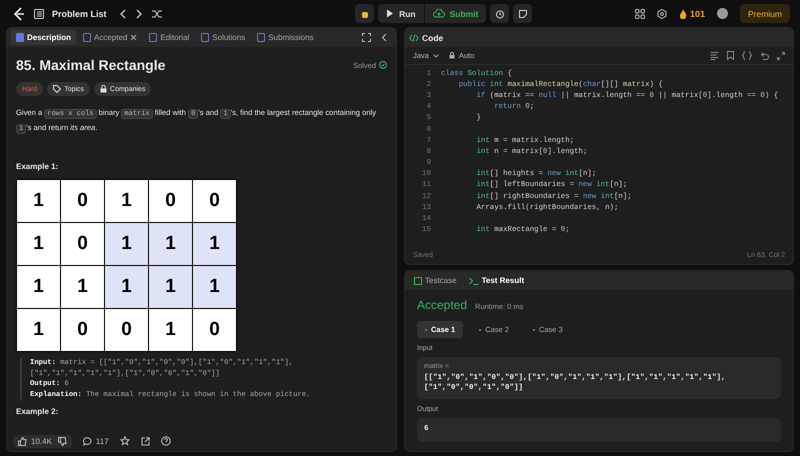  Describe the element at coordinates (366, 37) in the screenshot. I see `maximize-icon` at that location.